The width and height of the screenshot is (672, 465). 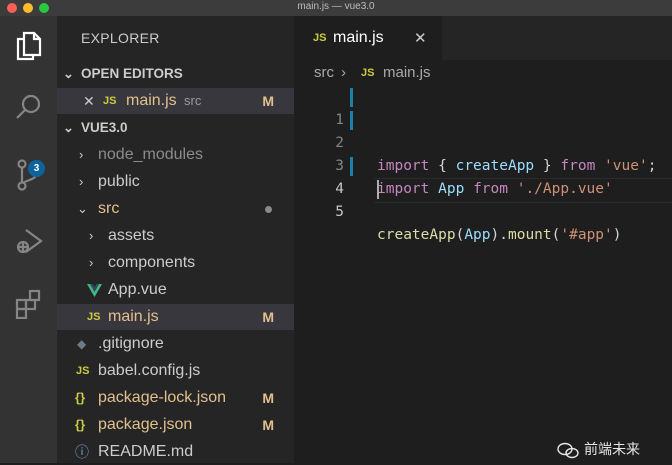 I want to click on git-file-icon: ◆, so click(x=82, y=344).